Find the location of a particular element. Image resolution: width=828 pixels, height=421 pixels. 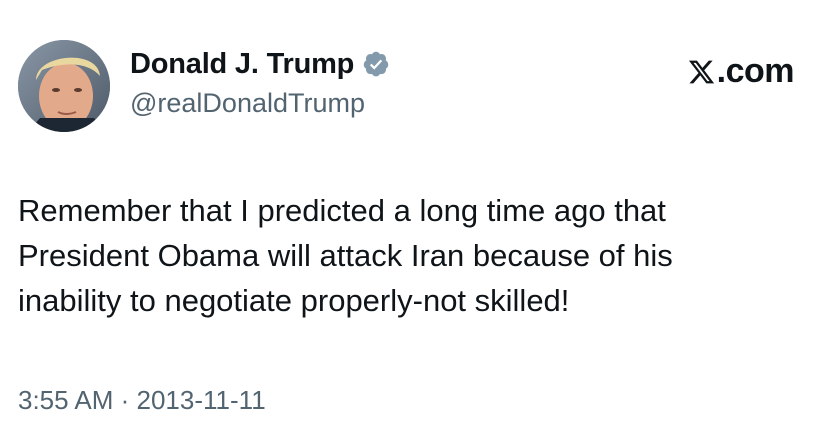

x-logo-icon is located at coordinates (701, 71).